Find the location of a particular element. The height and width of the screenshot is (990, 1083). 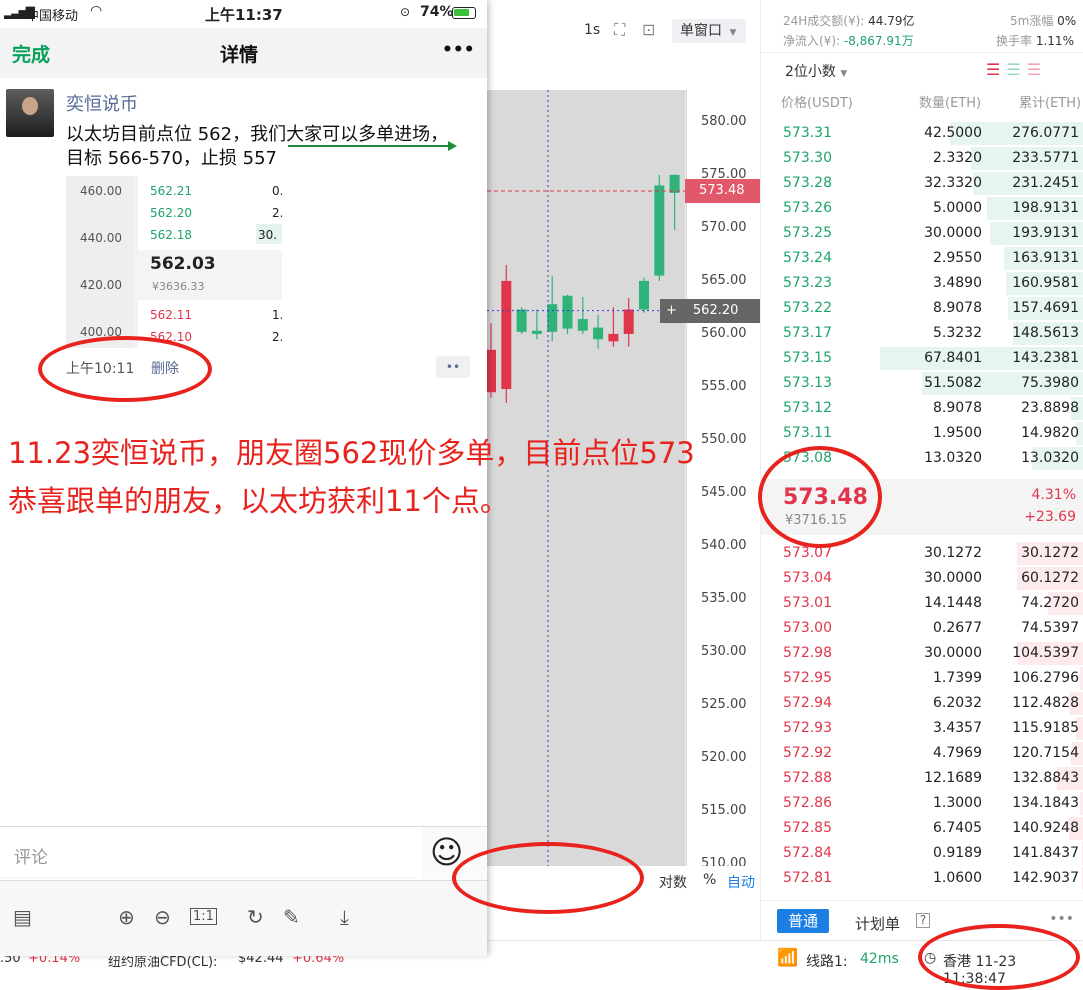

price-cell: 573.13 is located at coordinates (807, 383).